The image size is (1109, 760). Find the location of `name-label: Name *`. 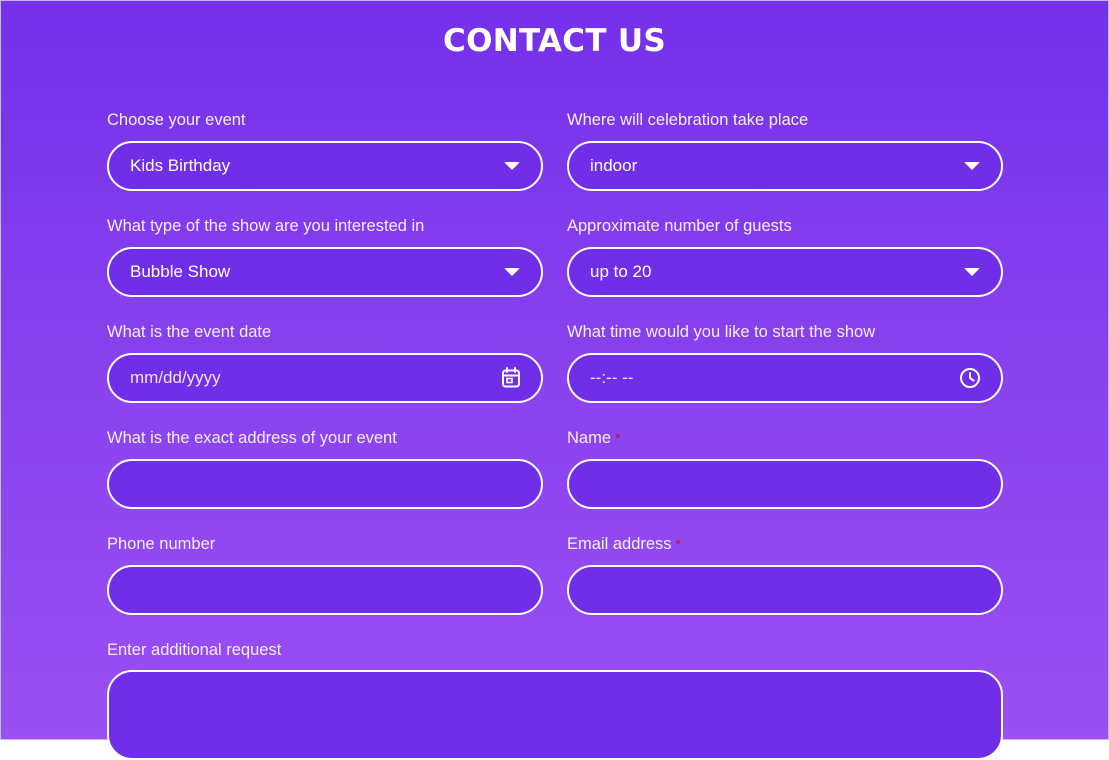

name-label: Name * is located at coordinates (785, 438).